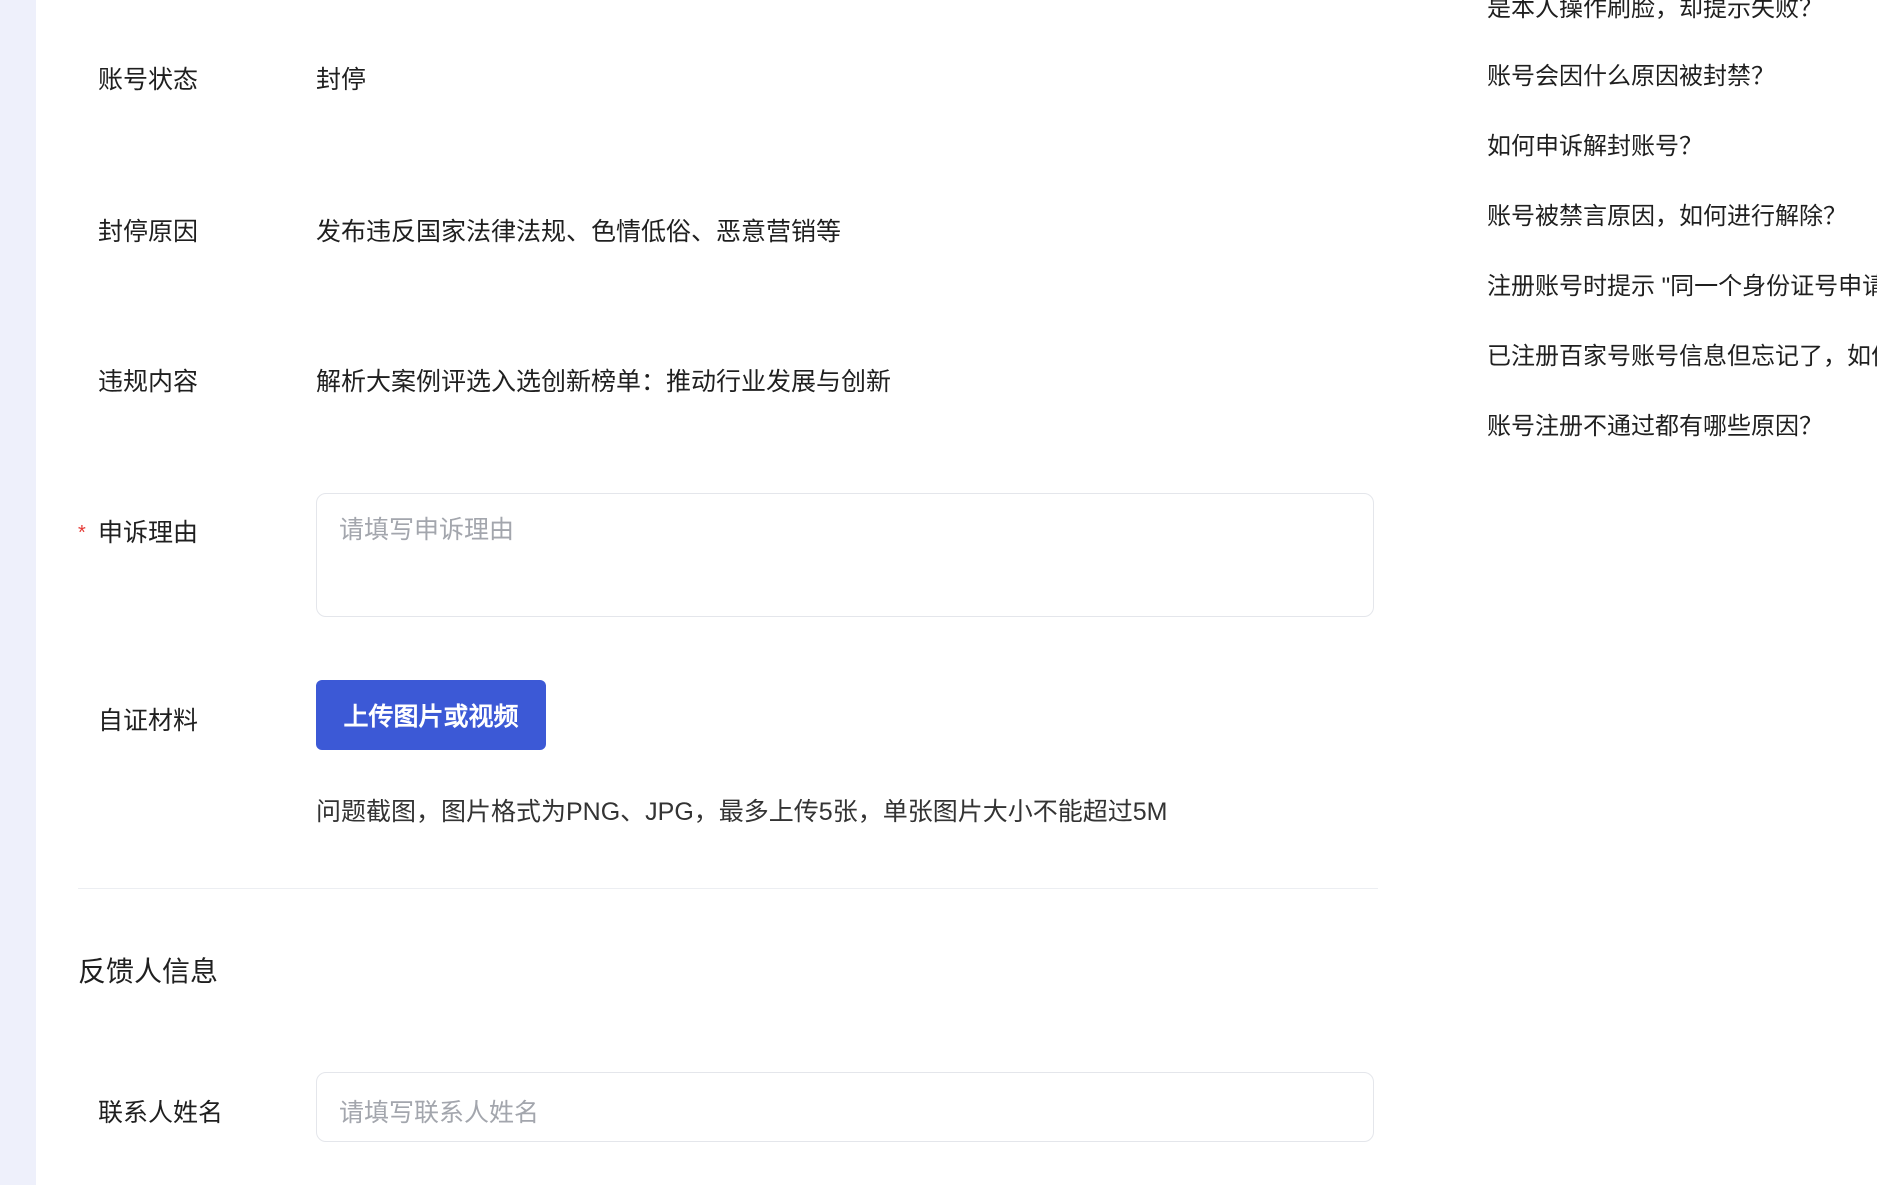  I want to click on contact-name-label: 联系人姓名, so click(161, 1113).